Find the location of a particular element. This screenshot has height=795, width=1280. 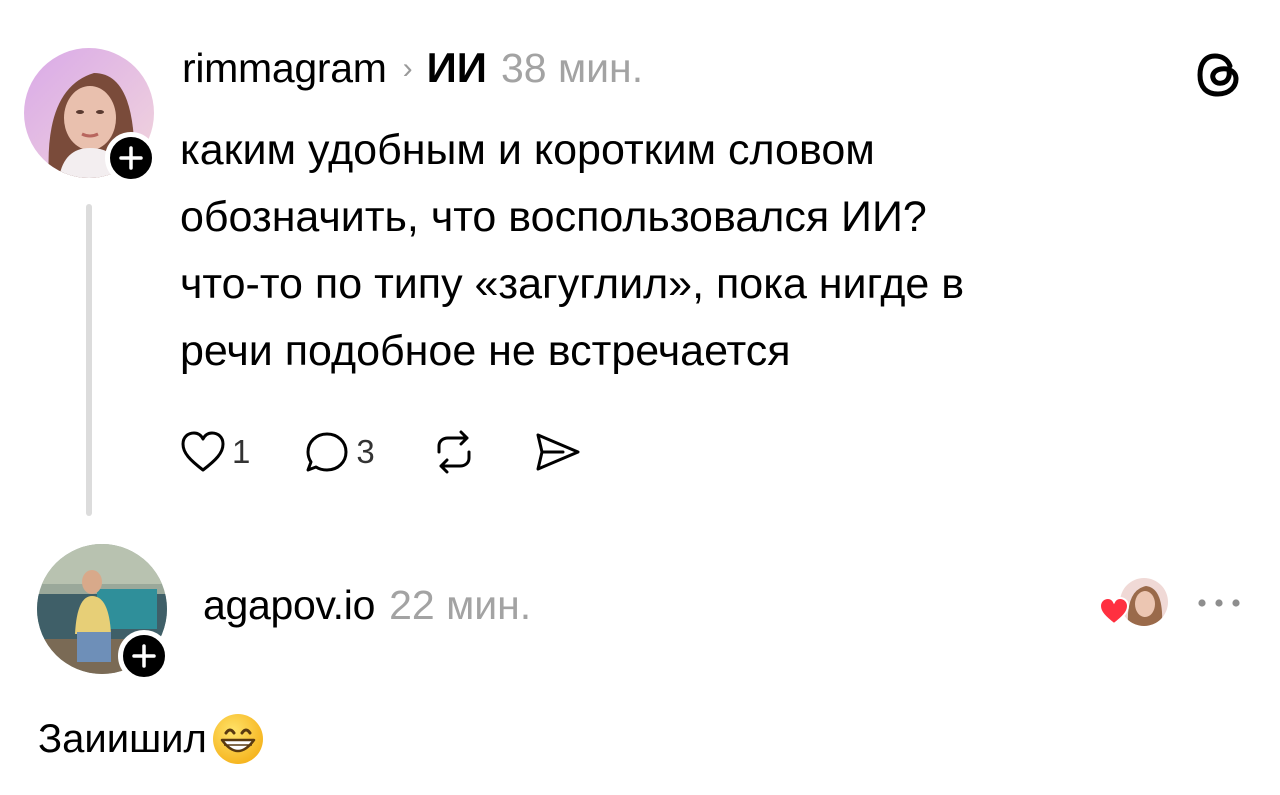

post-line: что-то по типу «загуглил», пока нигде в is located at coordinates (572, 284).